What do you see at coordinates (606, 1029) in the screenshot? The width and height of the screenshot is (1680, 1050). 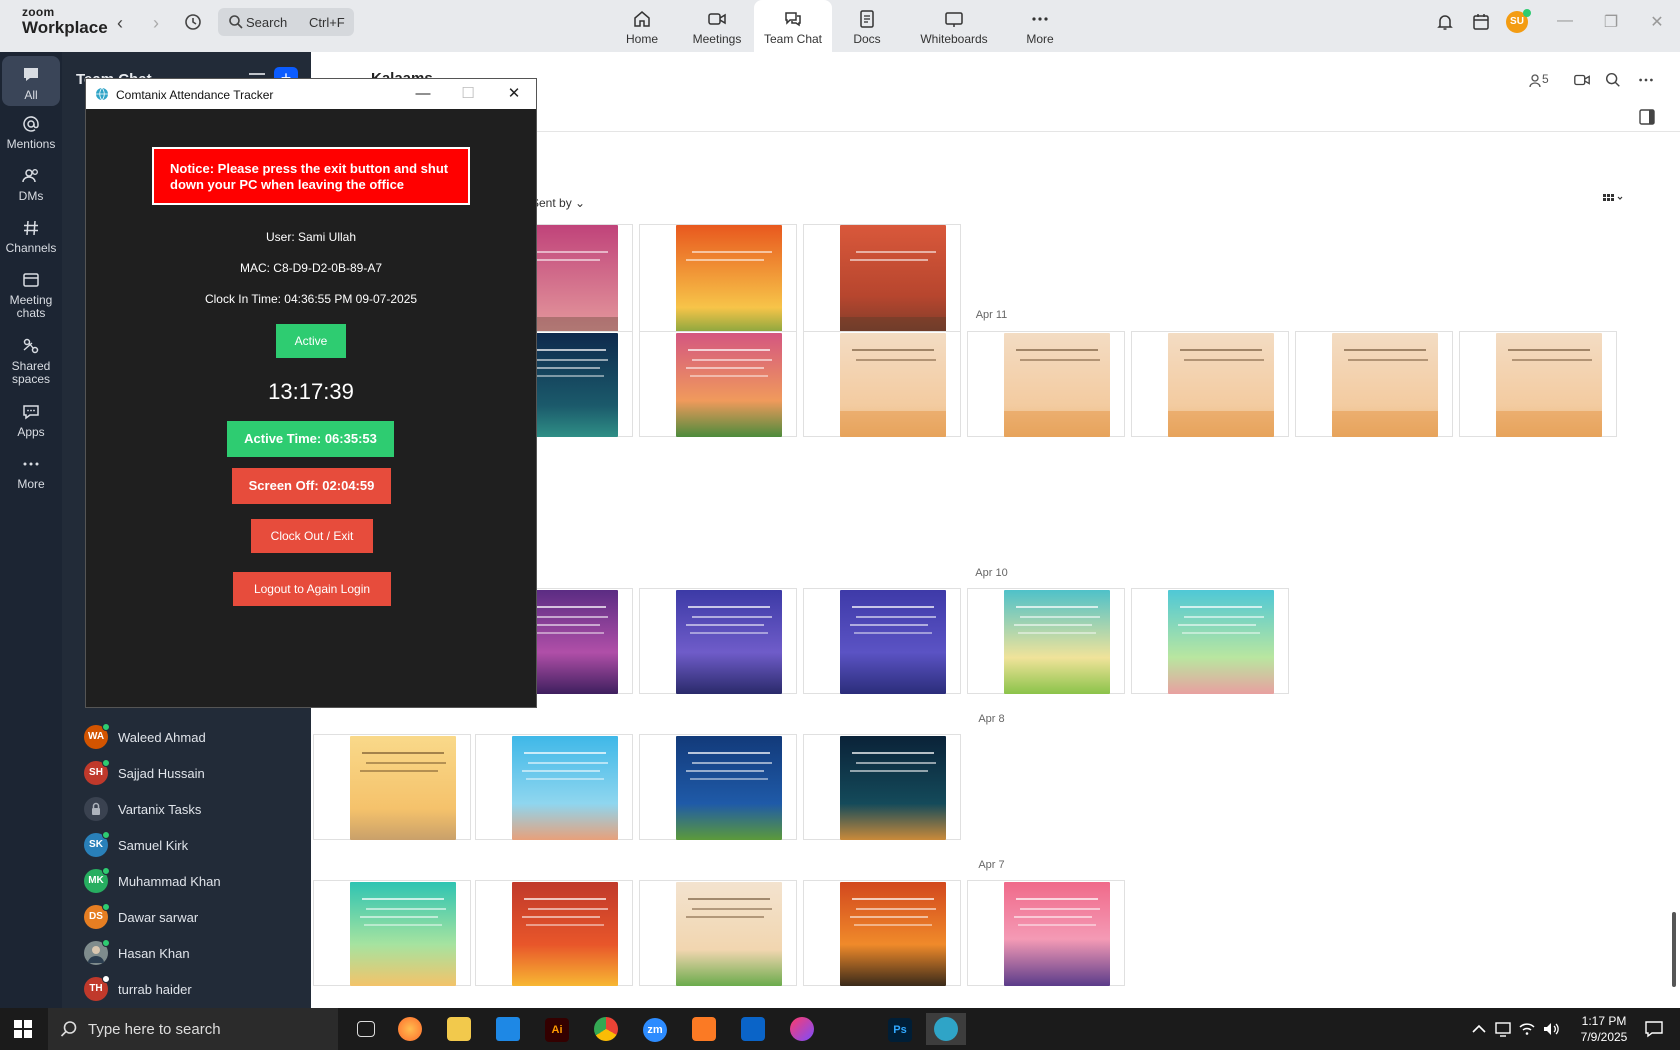 I see `chrome-icon` at bounding box center [606, 1029].